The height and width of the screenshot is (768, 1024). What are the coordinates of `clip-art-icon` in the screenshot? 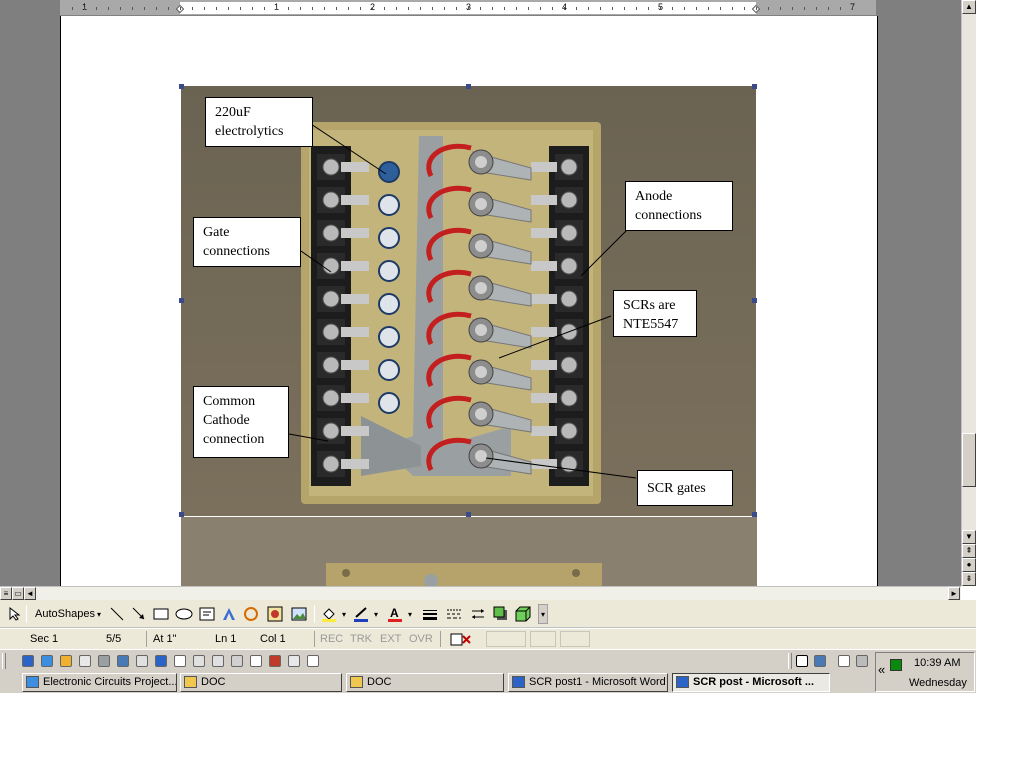 It's located at (275, 614).